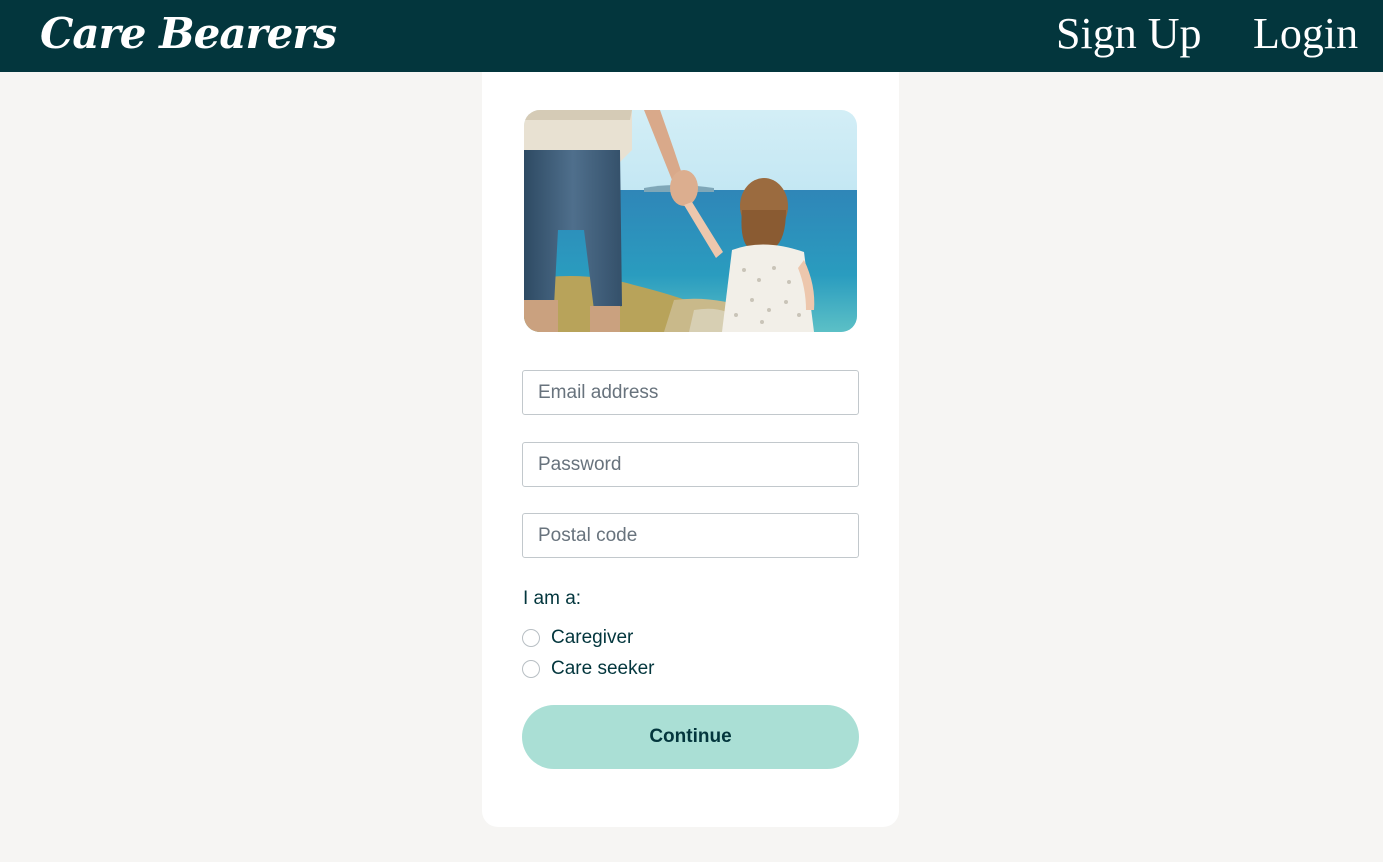  Describe the element at coordinates (1305, 34) in the screenshot. I see `login-link: Login` at that location.